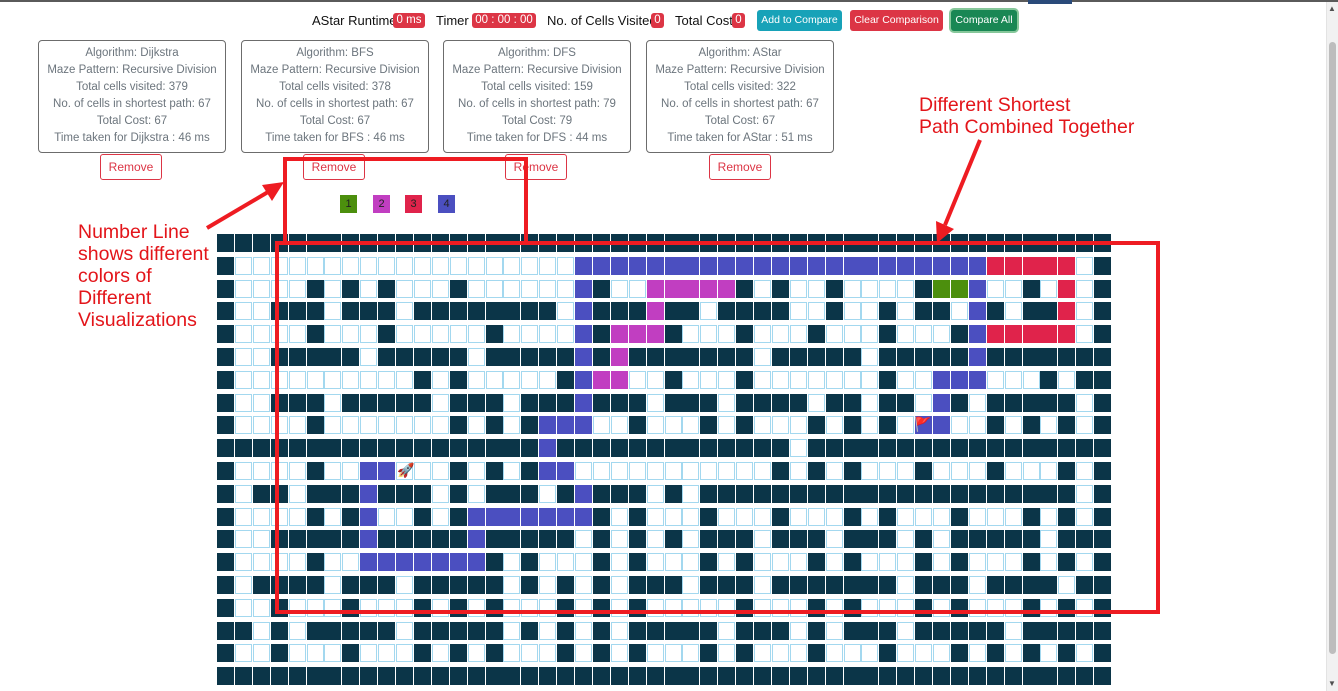 The width and height of the screenshot is (1338, 691). Describe the element at coordinates (131, 167) in the screenshot. I see `remove-dijkstra-button: Remove` at that location.